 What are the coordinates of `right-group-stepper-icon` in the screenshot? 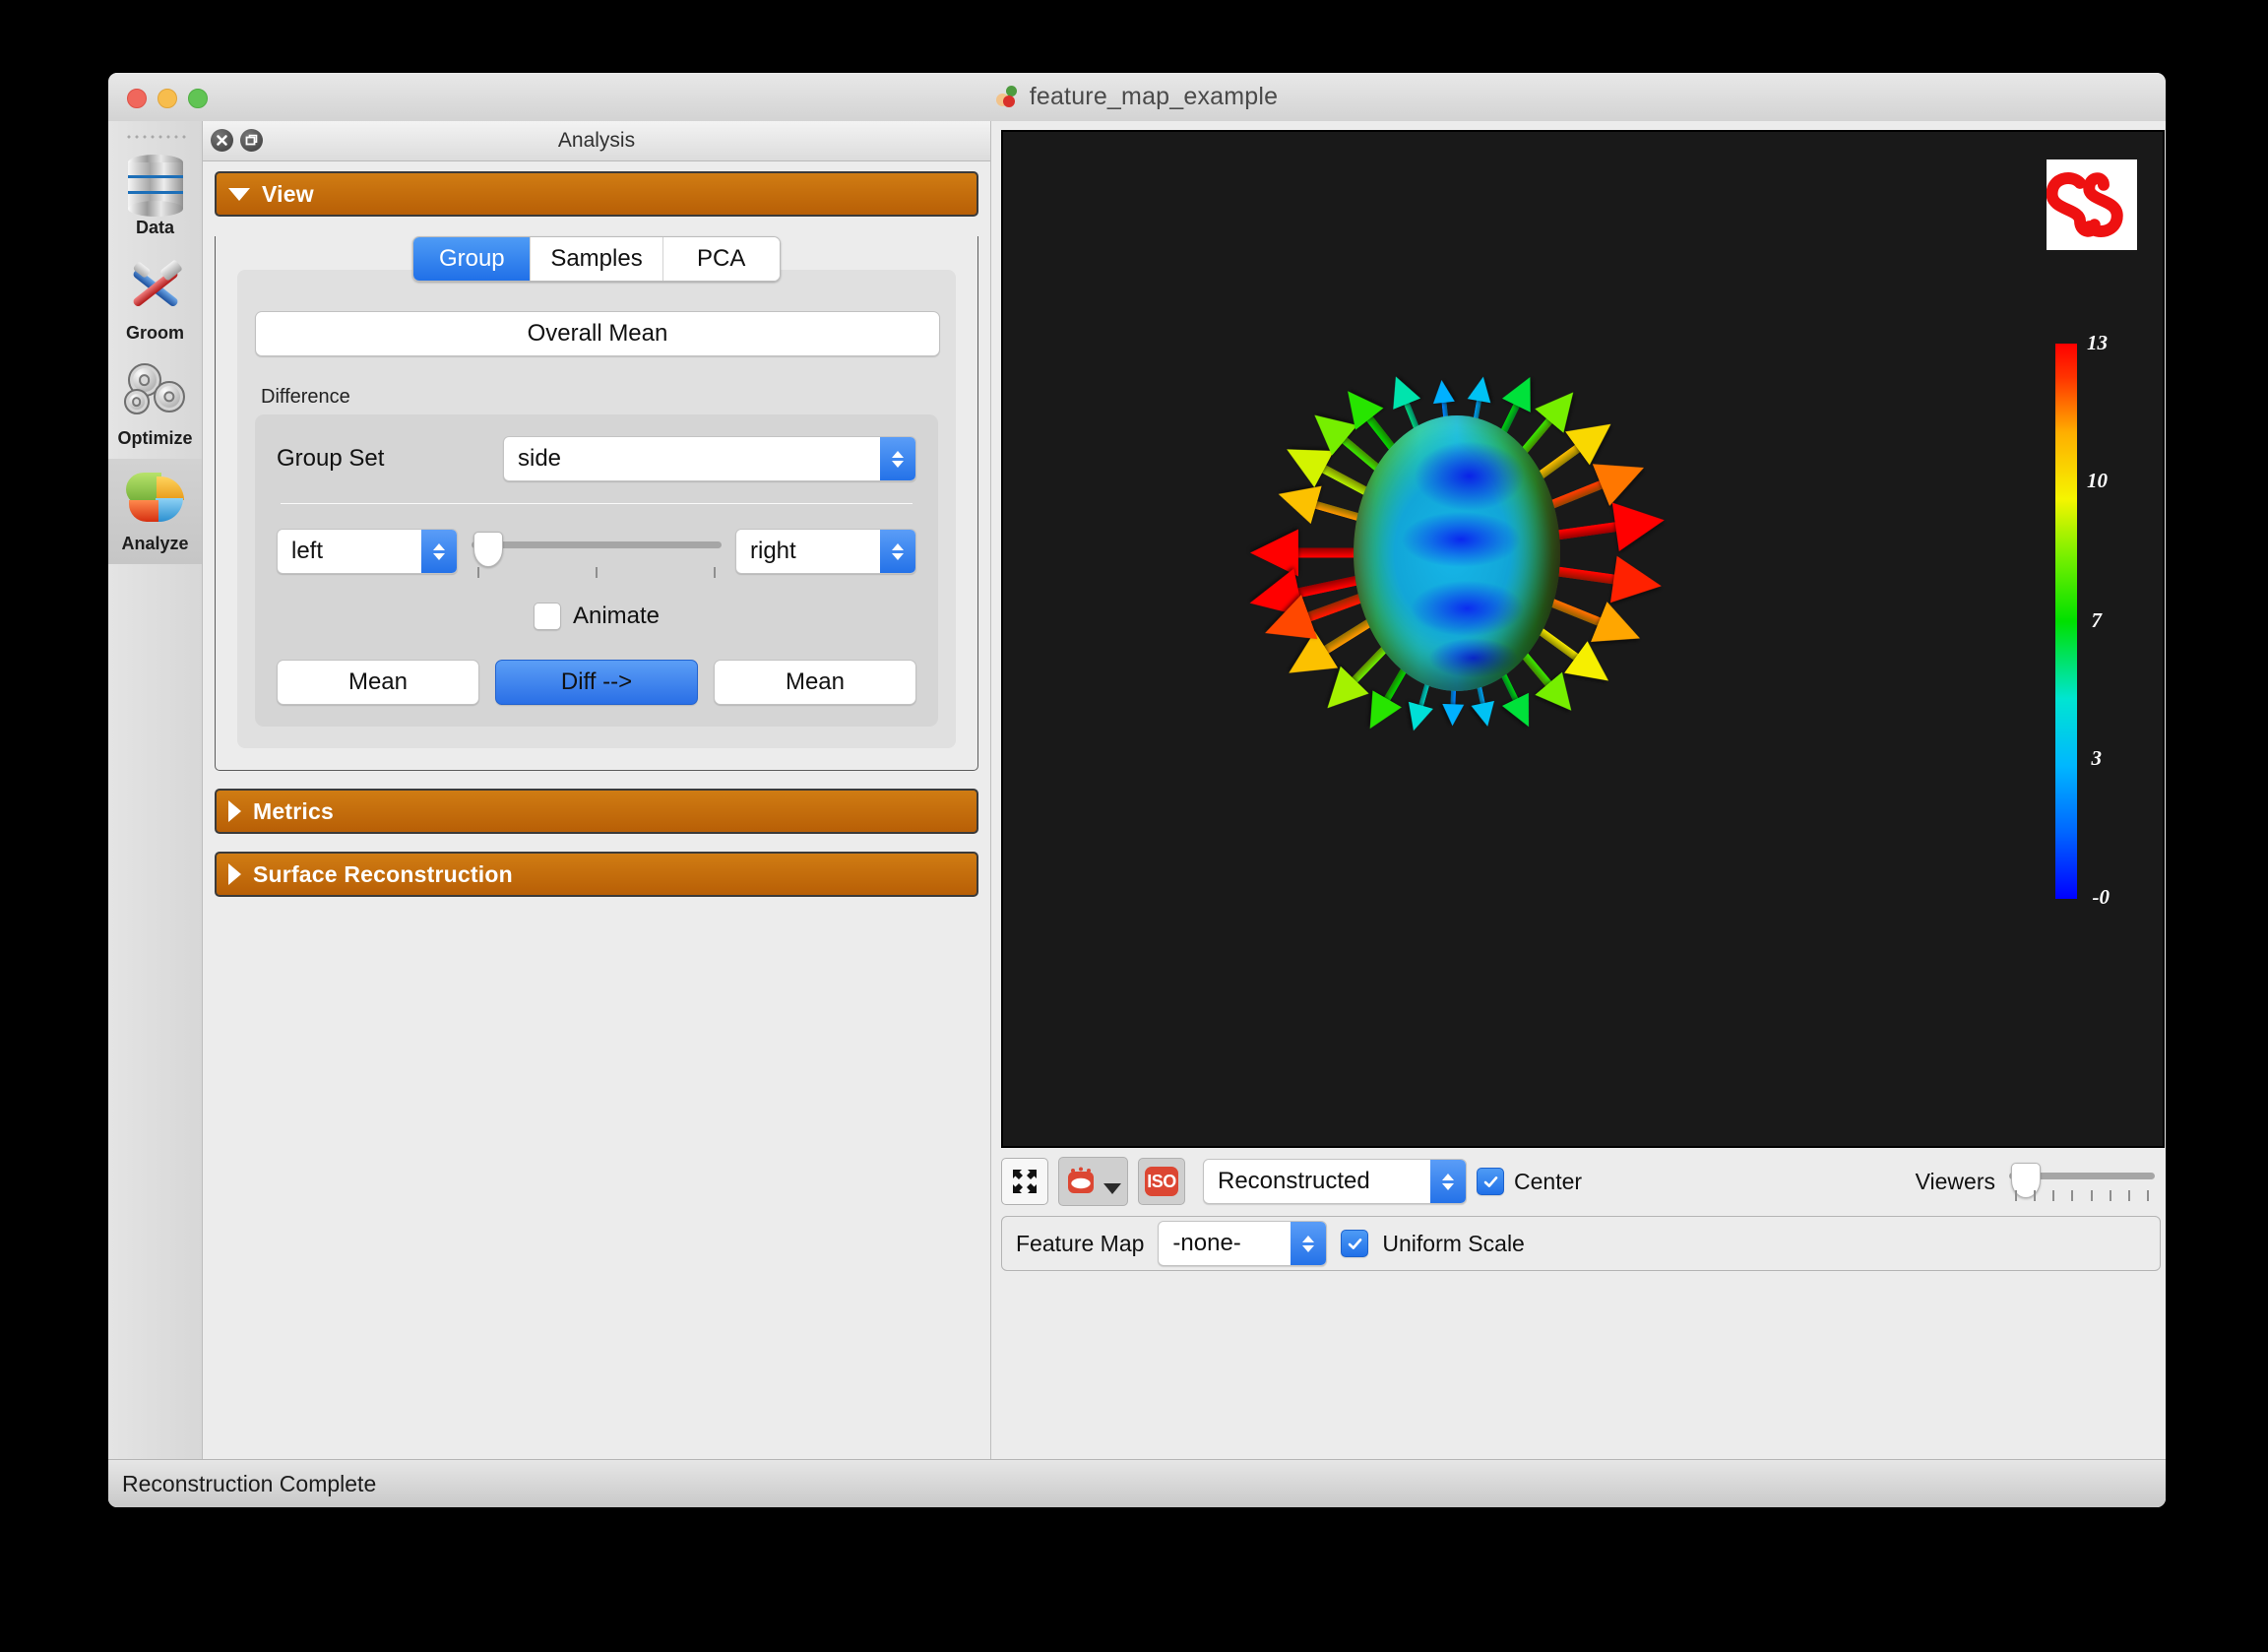 It's located at (897, 551).